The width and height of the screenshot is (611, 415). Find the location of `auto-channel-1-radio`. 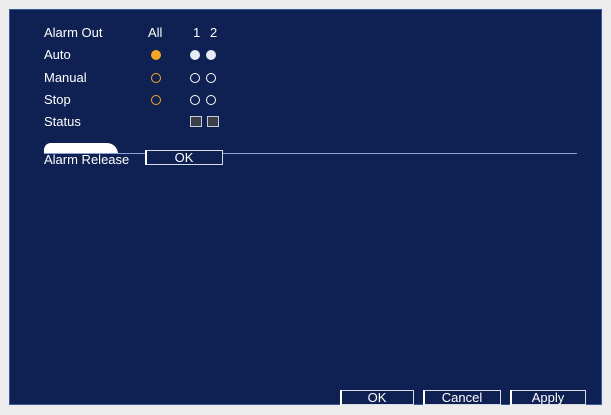

auto-channel-1-radio is located at coordinates (195, 55).